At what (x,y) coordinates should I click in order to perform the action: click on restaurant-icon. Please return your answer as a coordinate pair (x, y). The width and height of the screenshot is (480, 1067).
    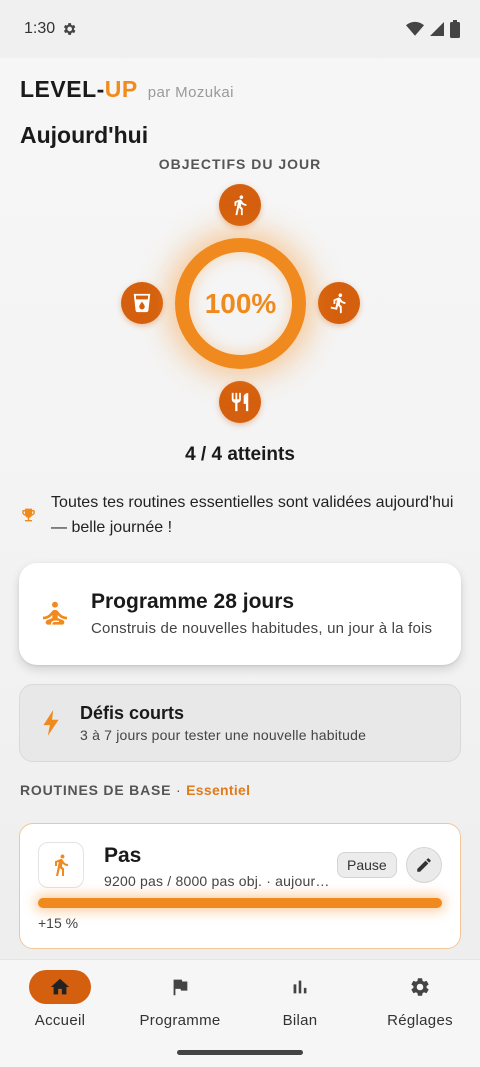
    Looking at the image, I should click on (240, 402).